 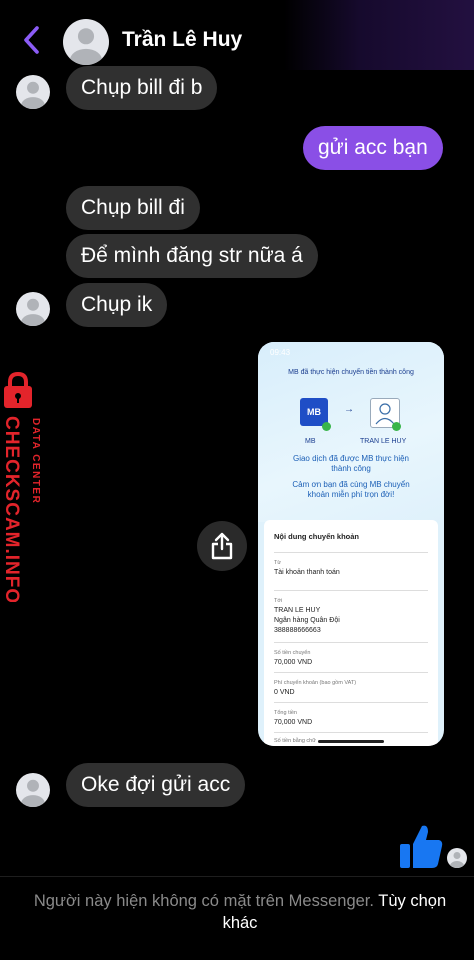 I want to click on message-bubble-incoming: Chụp bill đi, so click(x=133, y=208).